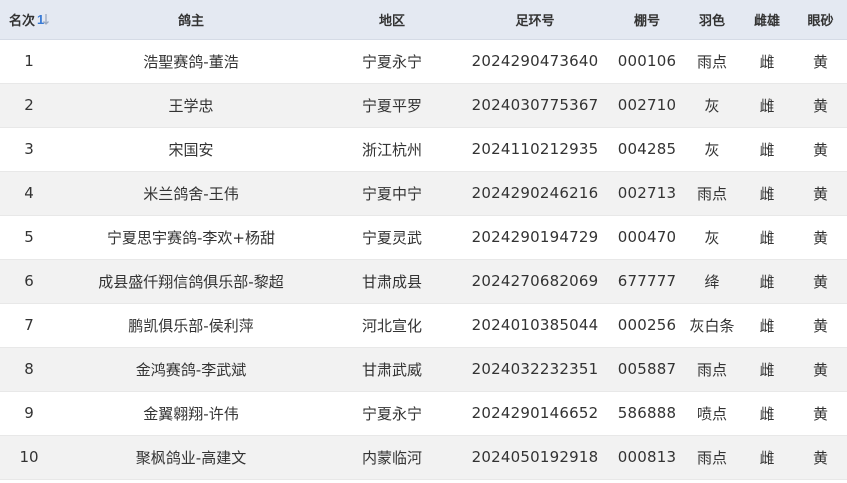 The height and width of the screenshot is (483, 847). I want to click on sort-indicator: 1, so click(40, 19).